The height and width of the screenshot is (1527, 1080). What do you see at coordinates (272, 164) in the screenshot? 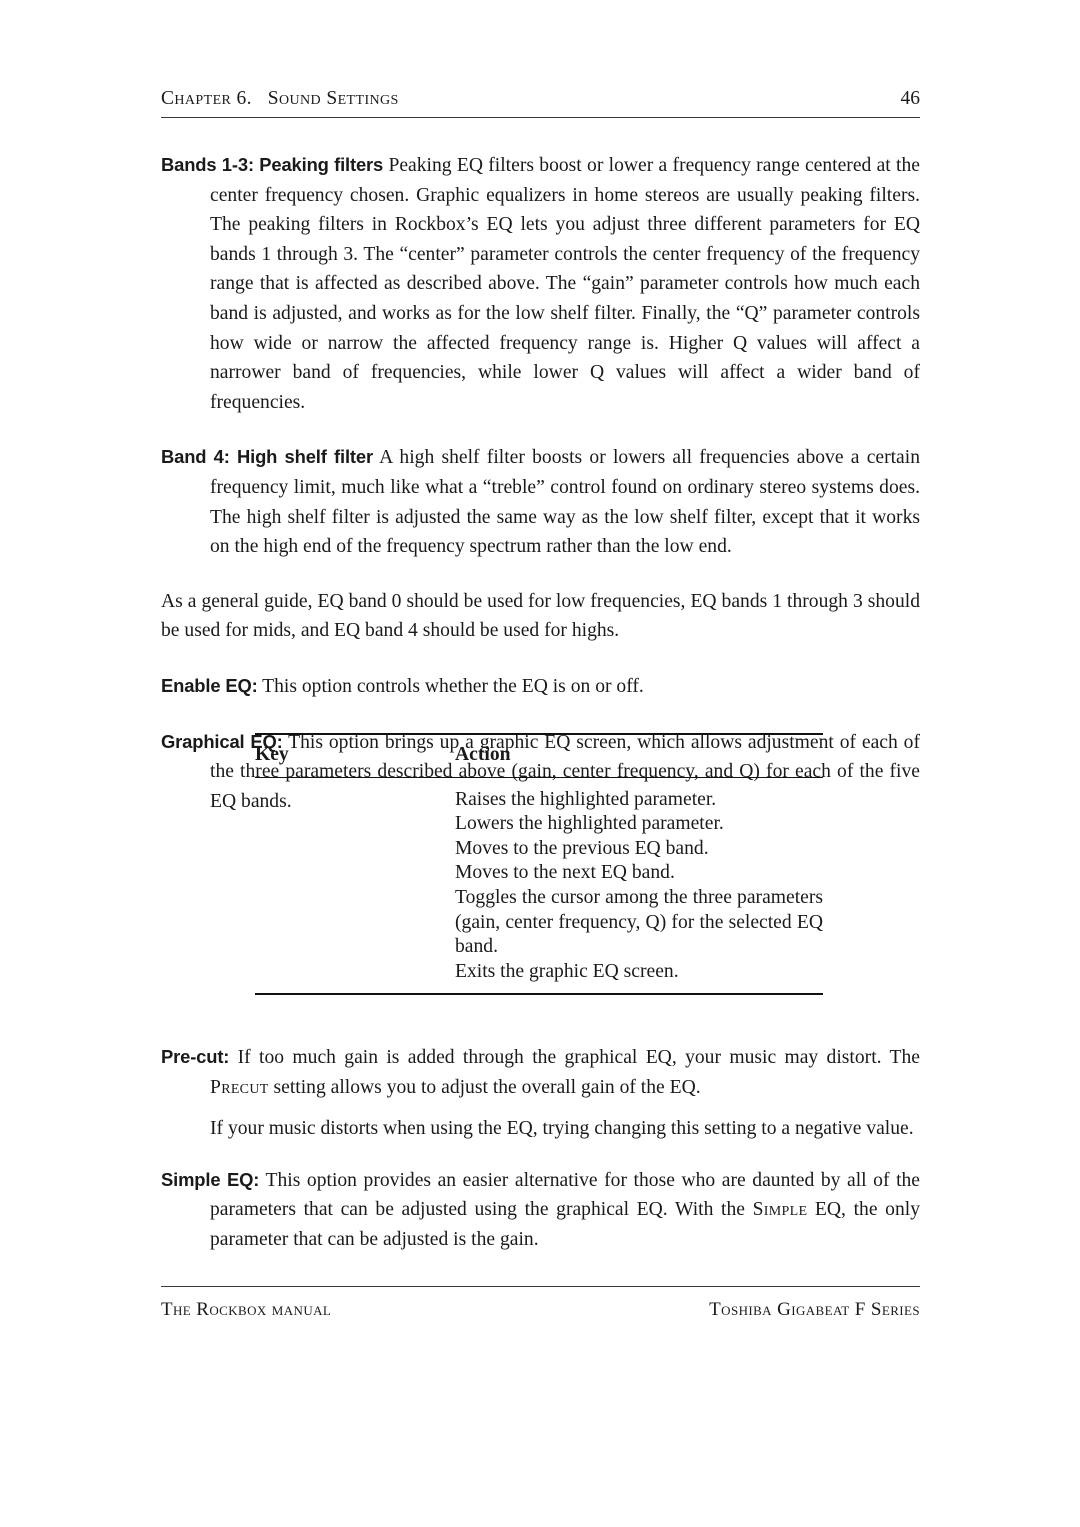
I see `description-lead-bands-1-3: Bands 1-3: Peaking filters` at bounding box center [272, 164].